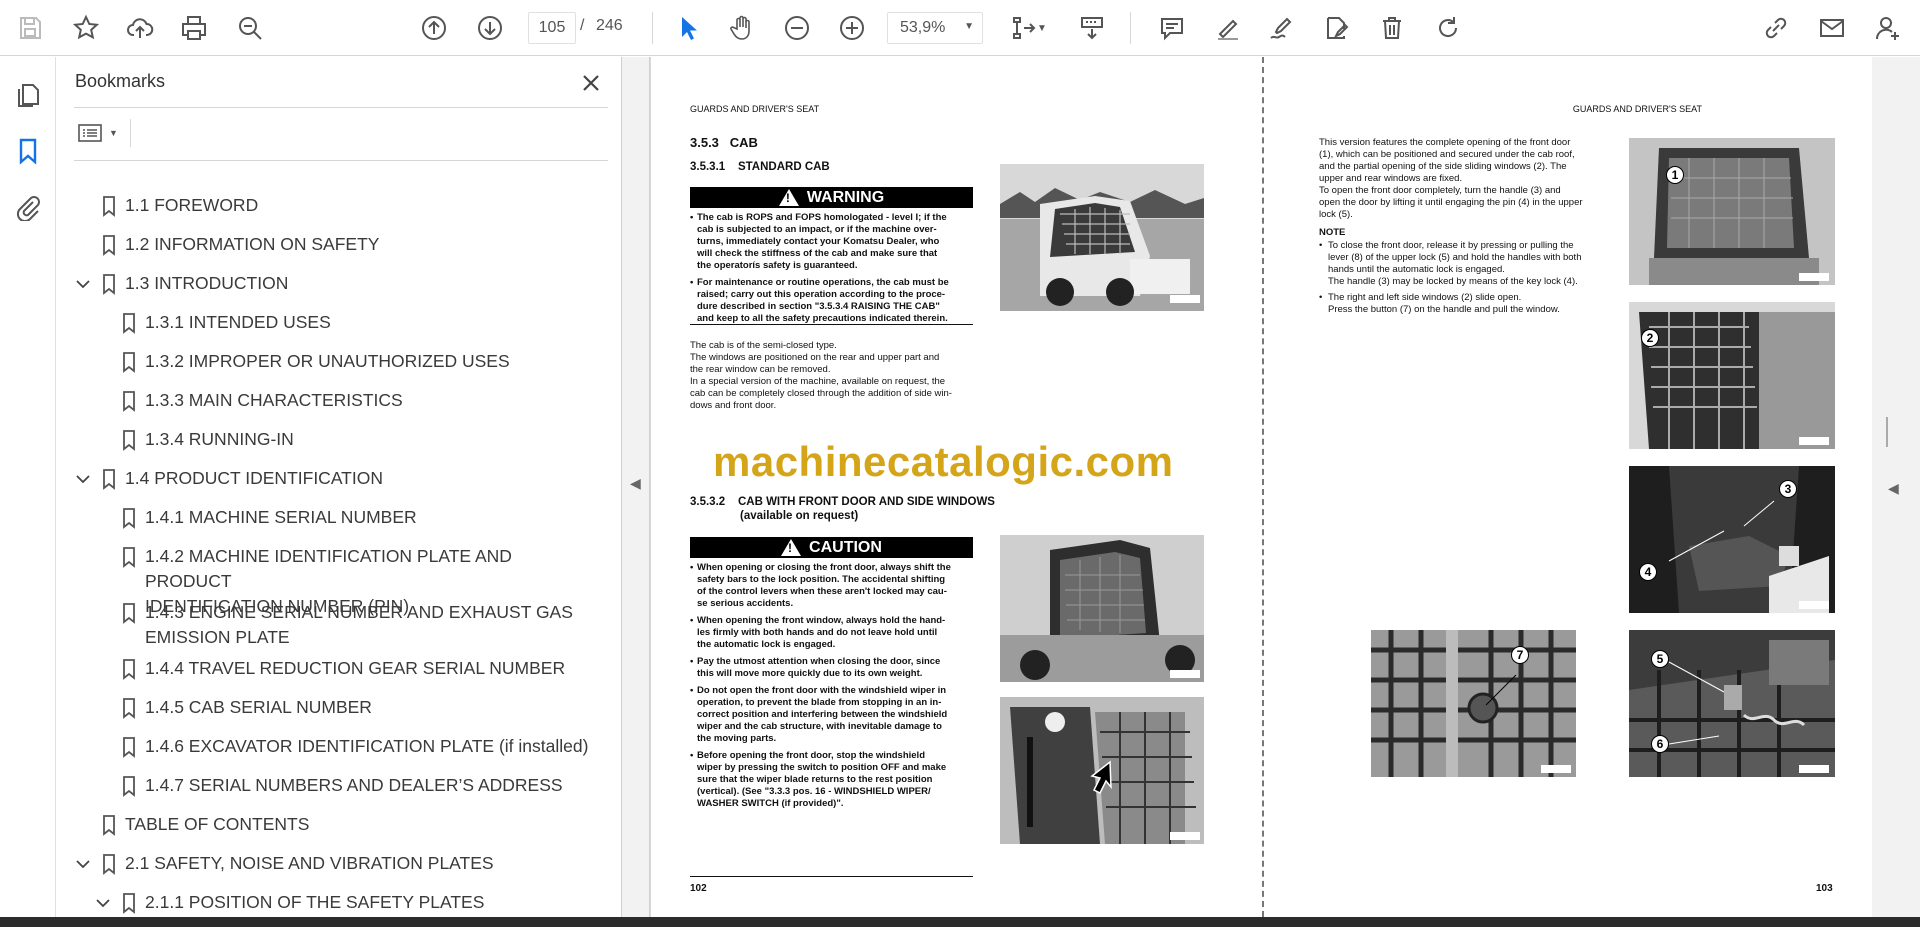 The image size is (1920, 927). Describe the element at coordinates (852, 28) in the screenshot. I see `zoom-in-icon` at that location.